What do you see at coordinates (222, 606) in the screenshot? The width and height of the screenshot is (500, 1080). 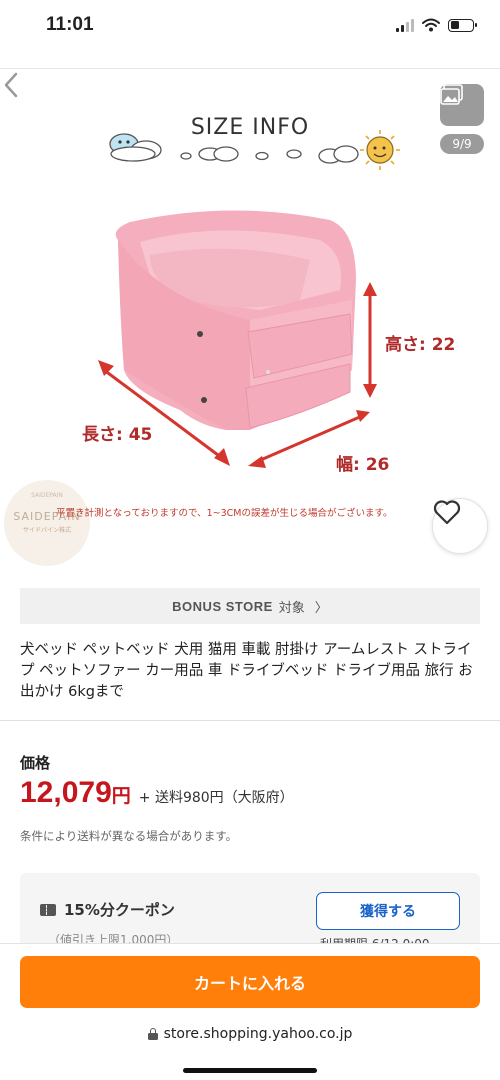 I see `bonus-store-brand: BONUS STORE` at bounding box center [222, 606].